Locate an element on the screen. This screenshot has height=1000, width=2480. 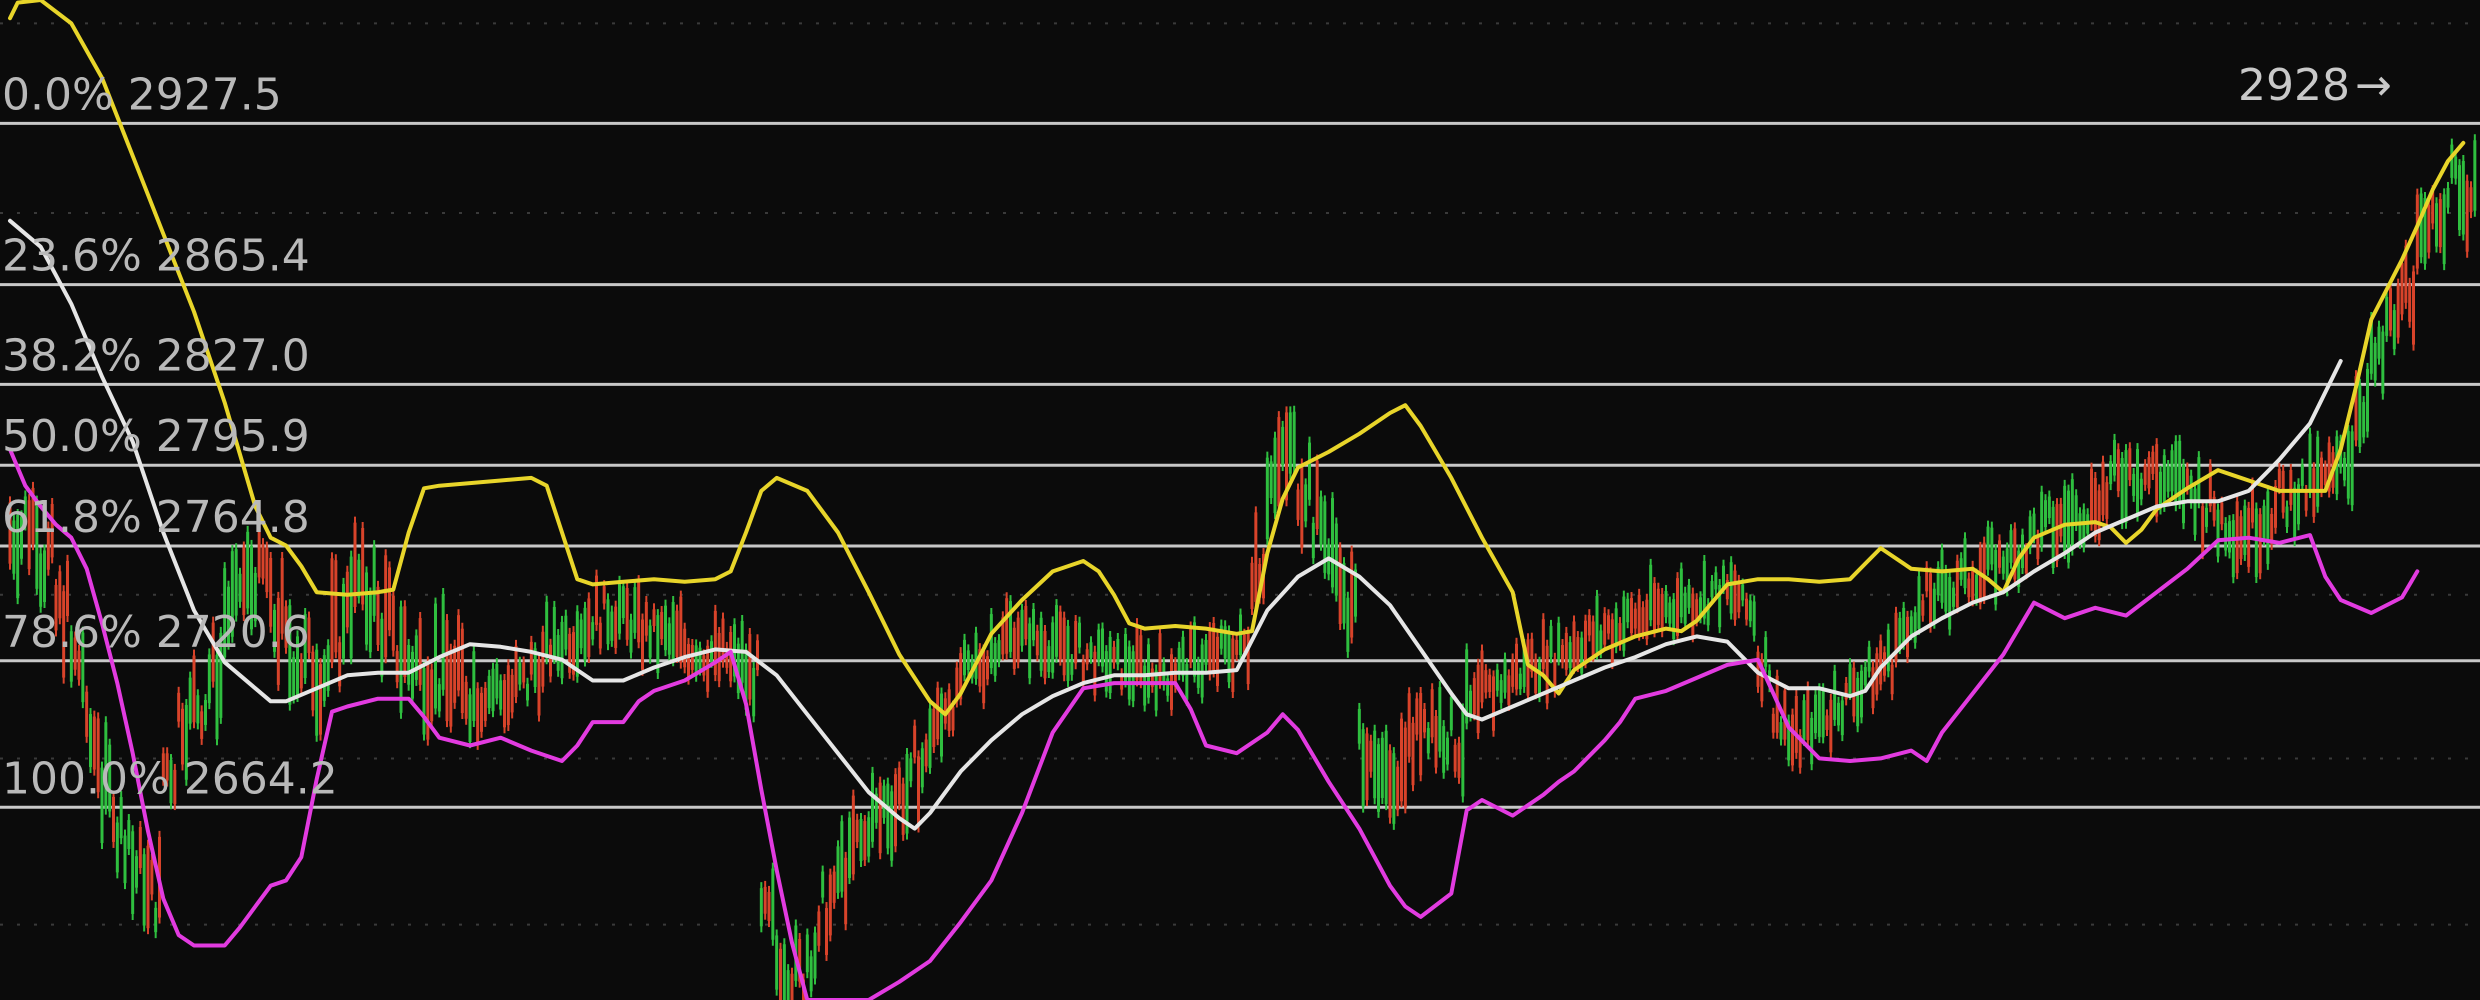
last-price-value: 2928 is located at coordinates (2294, 85).